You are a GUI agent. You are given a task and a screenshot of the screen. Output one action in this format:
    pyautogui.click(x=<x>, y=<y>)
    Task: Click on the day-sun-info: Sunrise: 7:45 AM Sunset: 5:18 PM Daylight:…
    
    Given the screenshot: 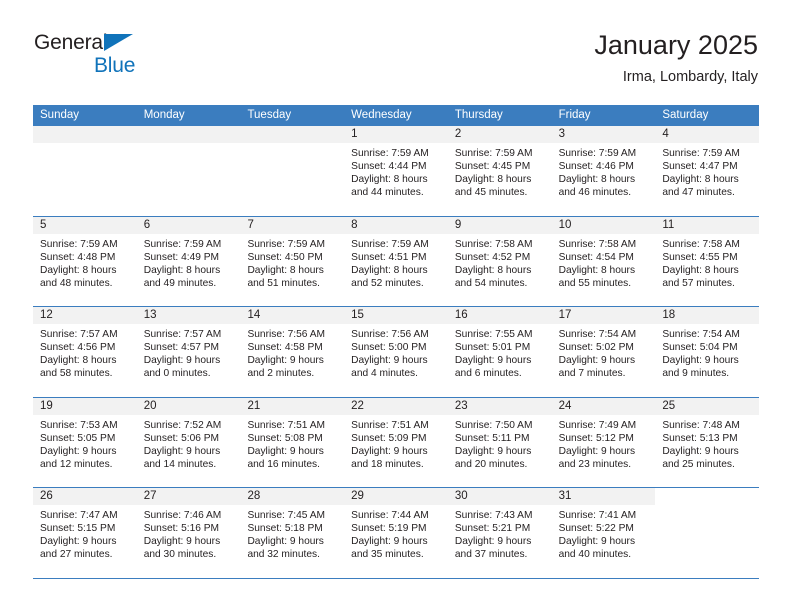 What is the action you would take?
    pyautogui.click(x=292, y=533)
    